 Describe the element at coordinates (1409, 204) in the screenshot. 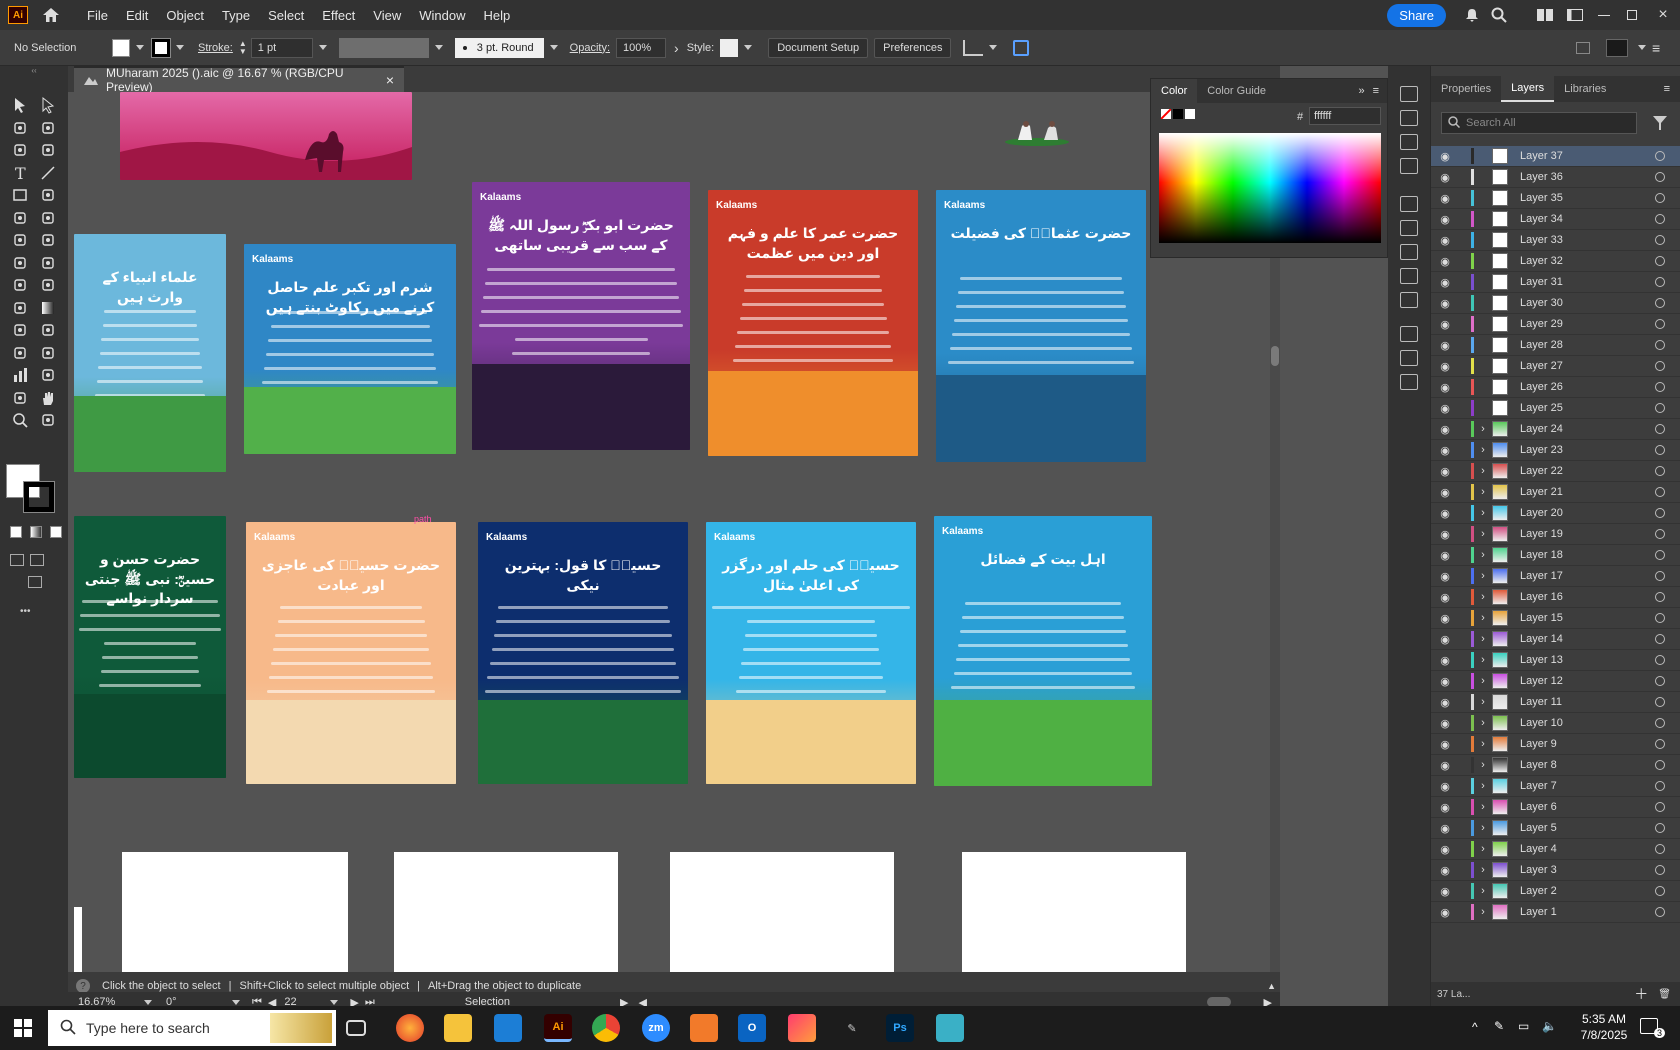

I see `symbols-icon` at that location.